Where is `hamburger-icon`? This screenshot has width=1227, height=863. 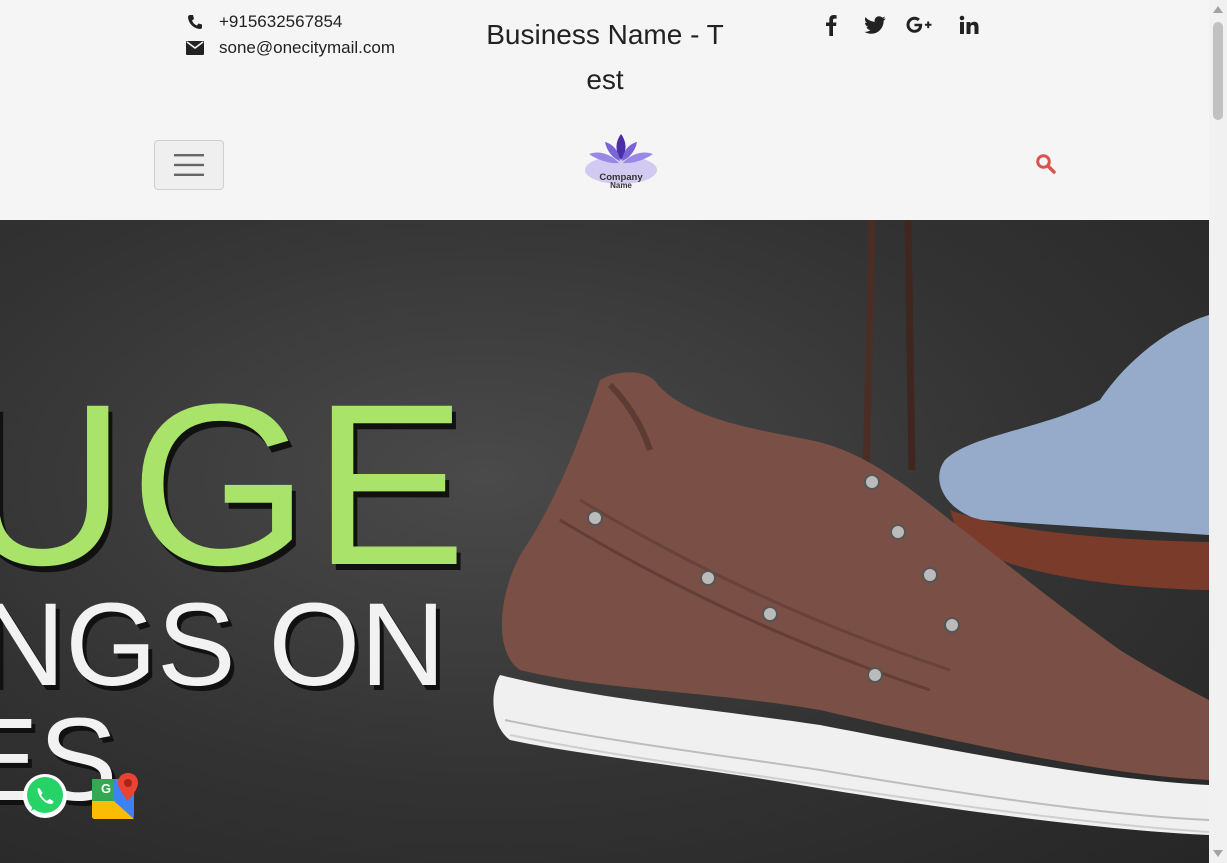 hamburger-icon is located at coordinates (189, 165).